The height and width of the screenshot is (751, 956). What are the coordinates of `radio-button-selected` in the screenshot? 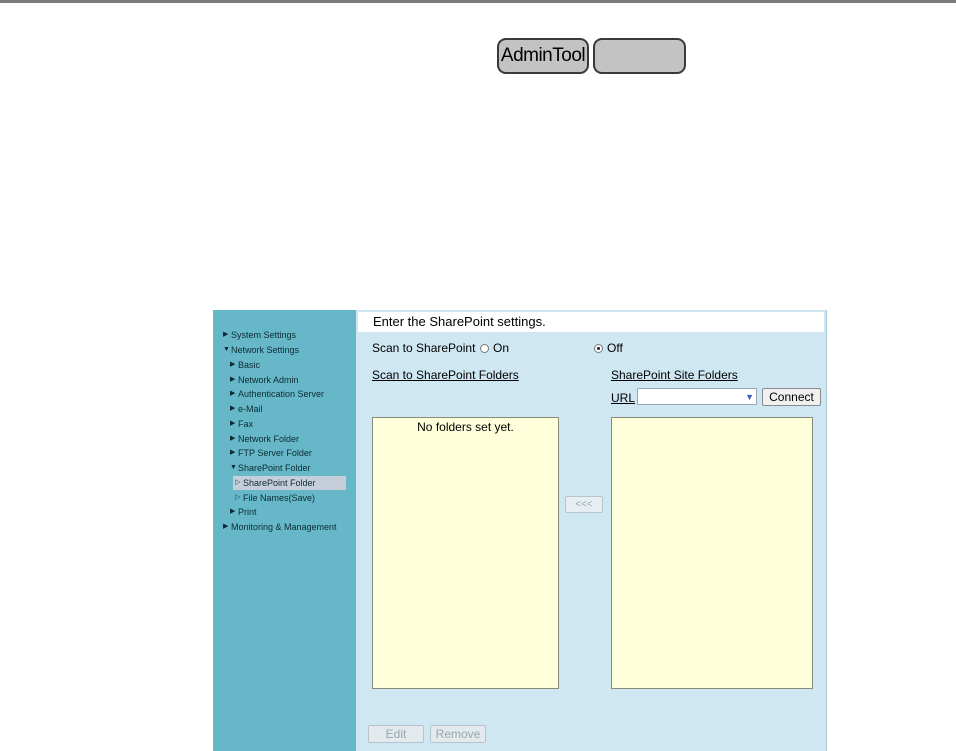 It's located at (598, 348).